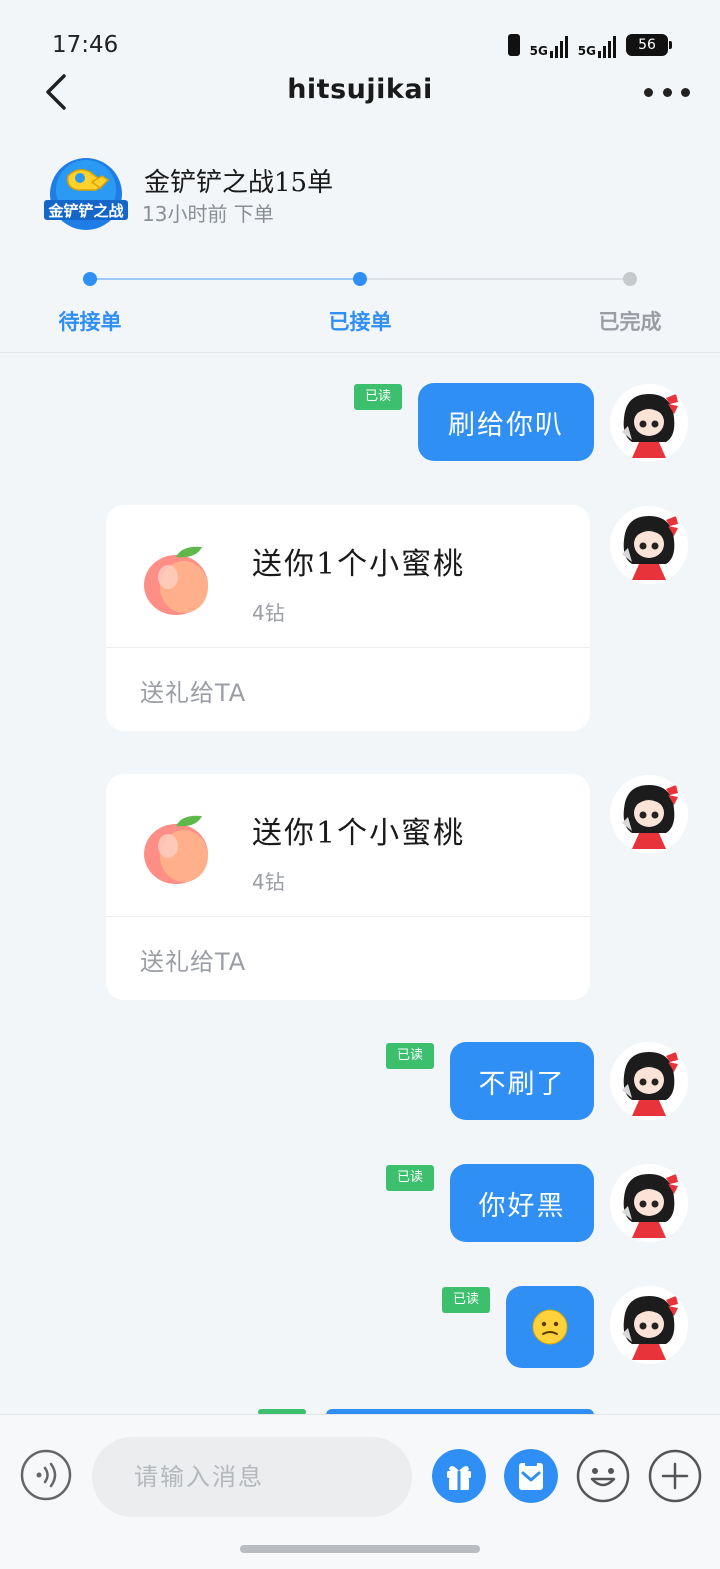 This screenshot has width=720, height=1569. What do you see at coordinates (46, 1475) in the screenshot?
I see `voice-icon` at bounding box center [46, 1475].